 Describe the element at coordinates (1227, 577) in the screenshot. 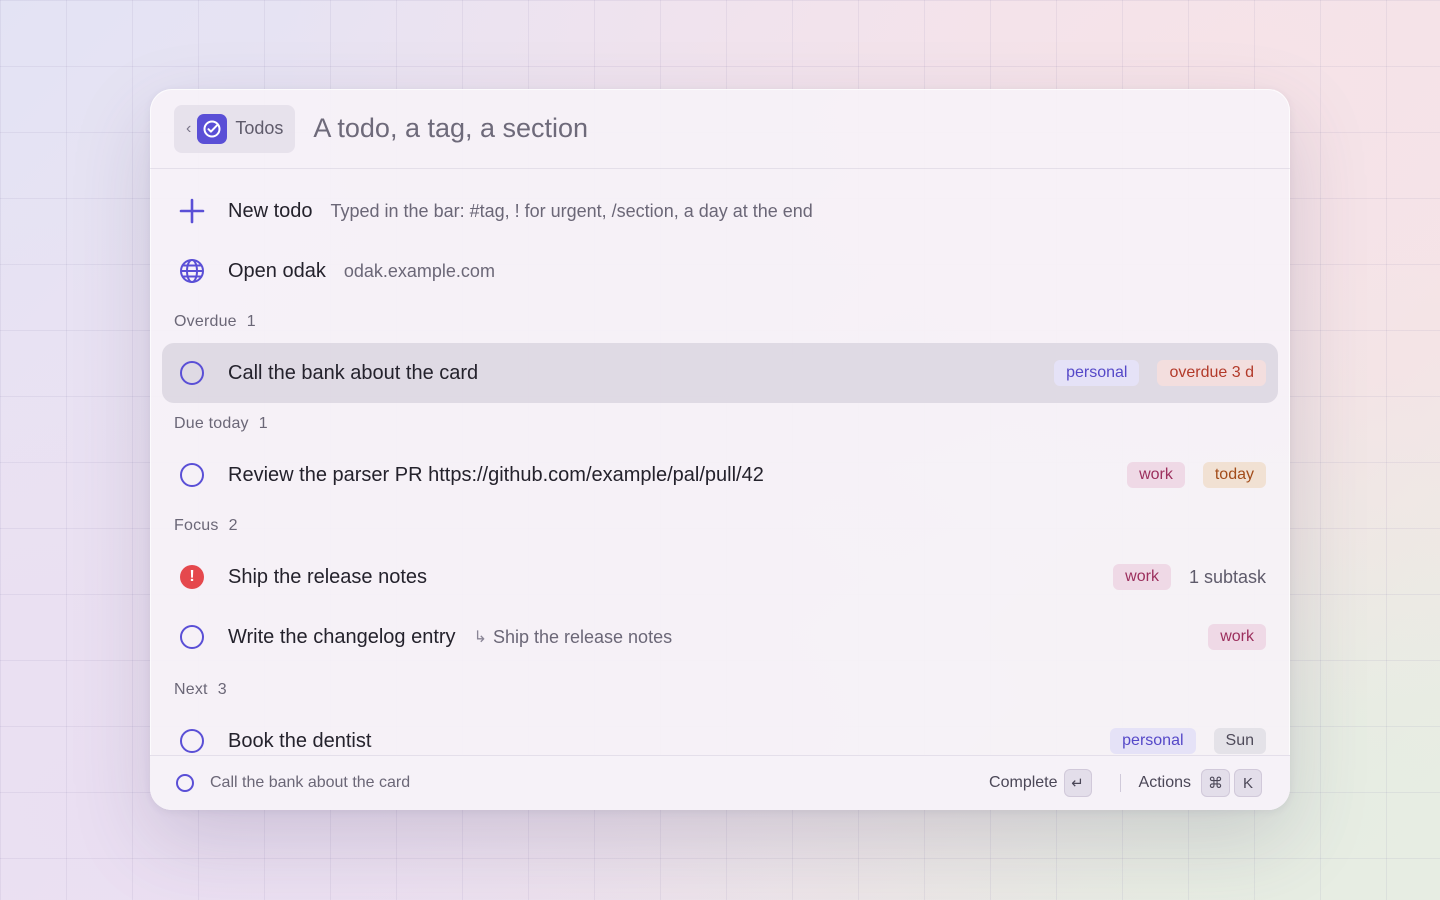

I see `subtask-count: 1 subtask` at that location.